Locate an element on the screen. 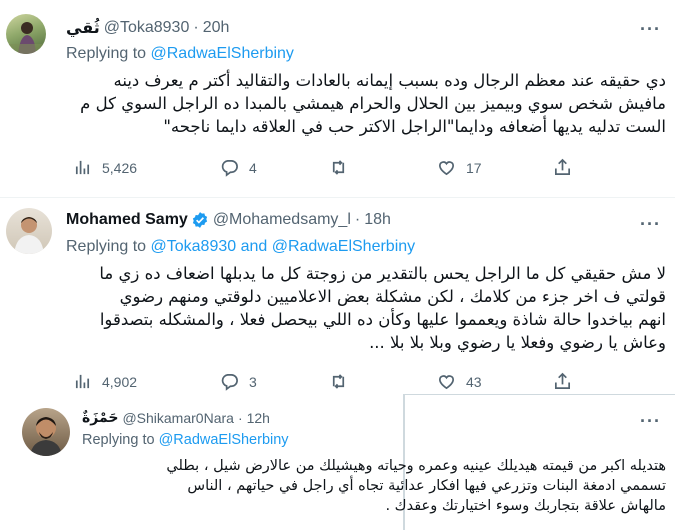 The height and width of the screenshot is (530, 675). display-name: ثُقي is located at coordinates (83, 27).